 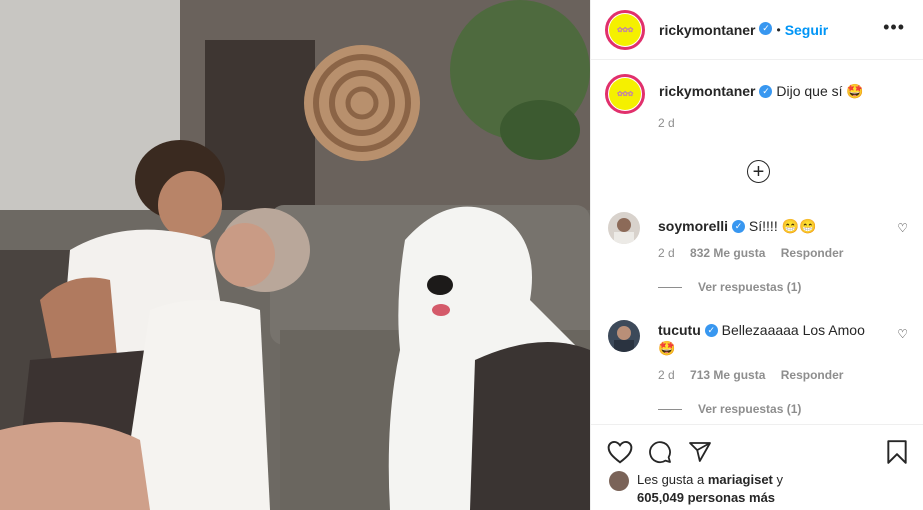 What do you see at coordinates (757, 447) in the screenshot?
I see `action-icons-row` at bounding box center [757, 447].